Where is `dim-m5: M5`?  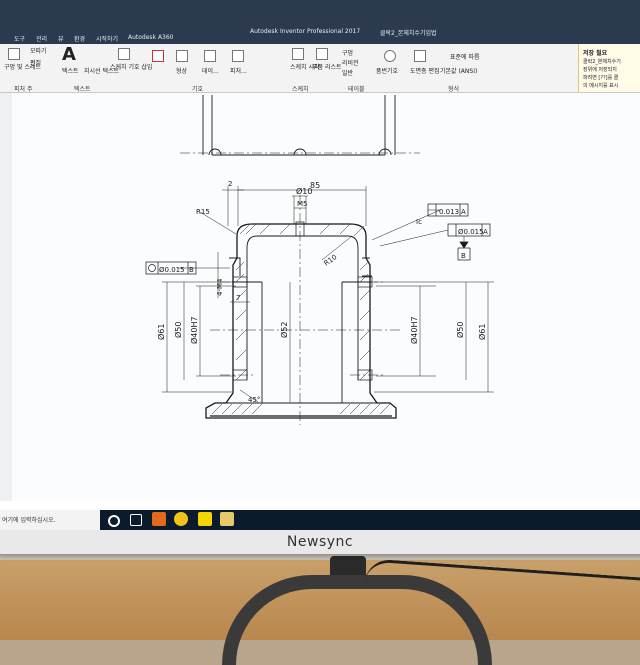
dim-m5: M5 is located at coordinates (302, 204).